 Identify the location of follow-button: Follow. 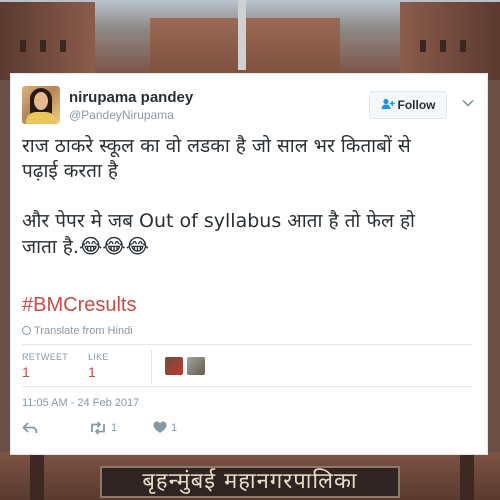
(408, 105).